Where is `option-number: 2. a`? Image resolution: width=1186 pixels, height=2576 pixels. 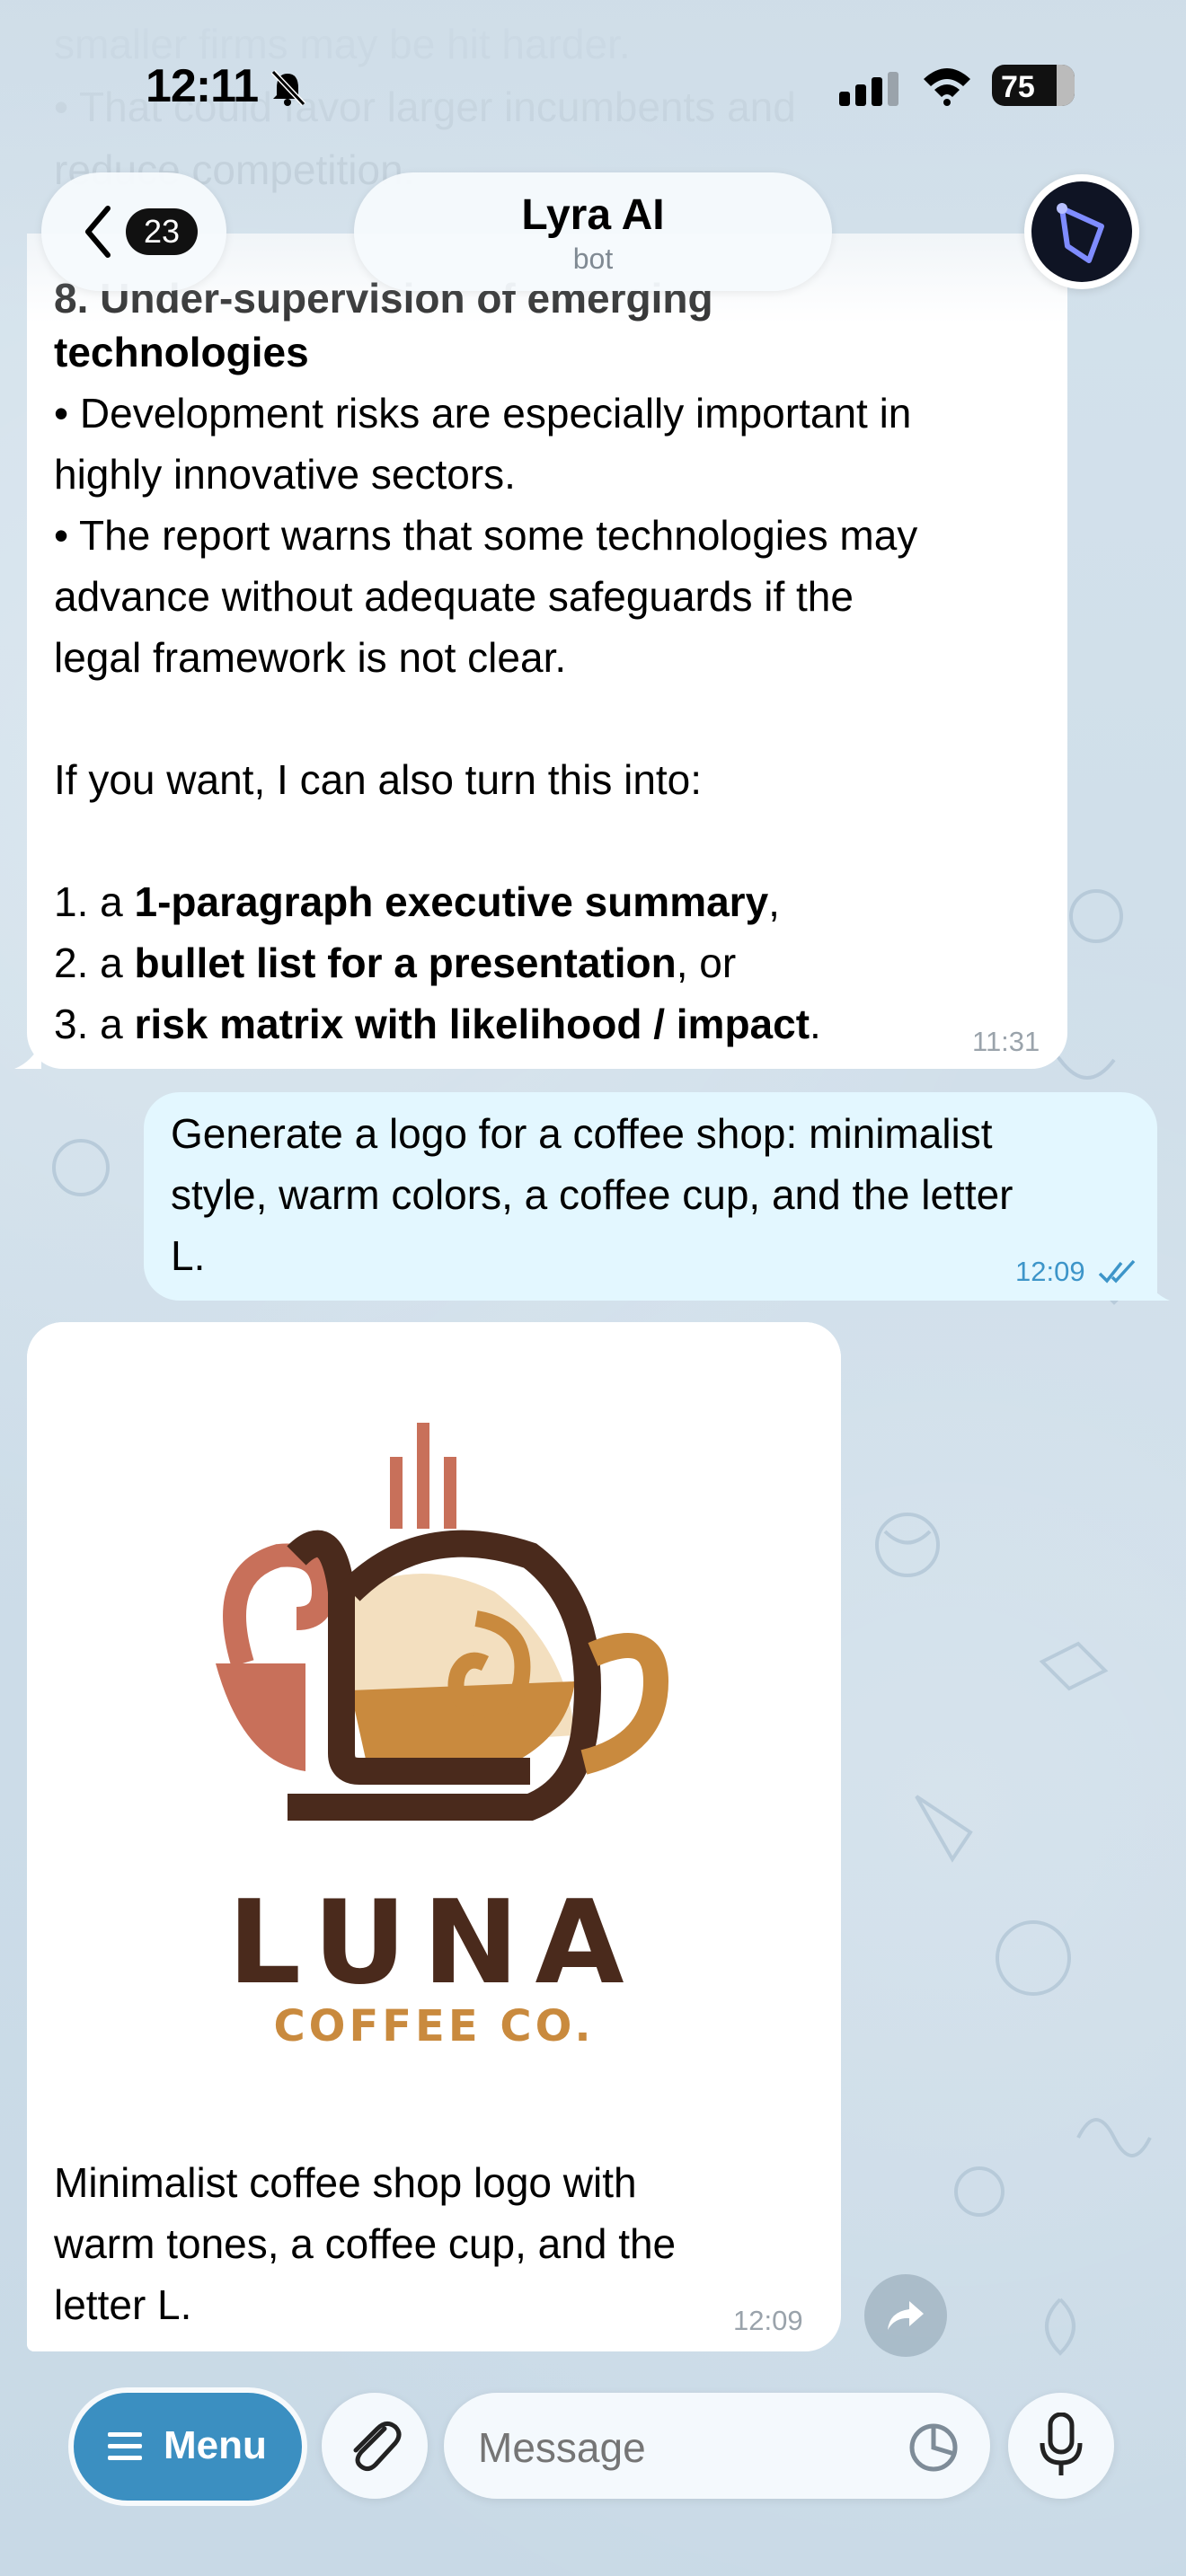 option-number: 2. a is located at coordinates (94, 963).